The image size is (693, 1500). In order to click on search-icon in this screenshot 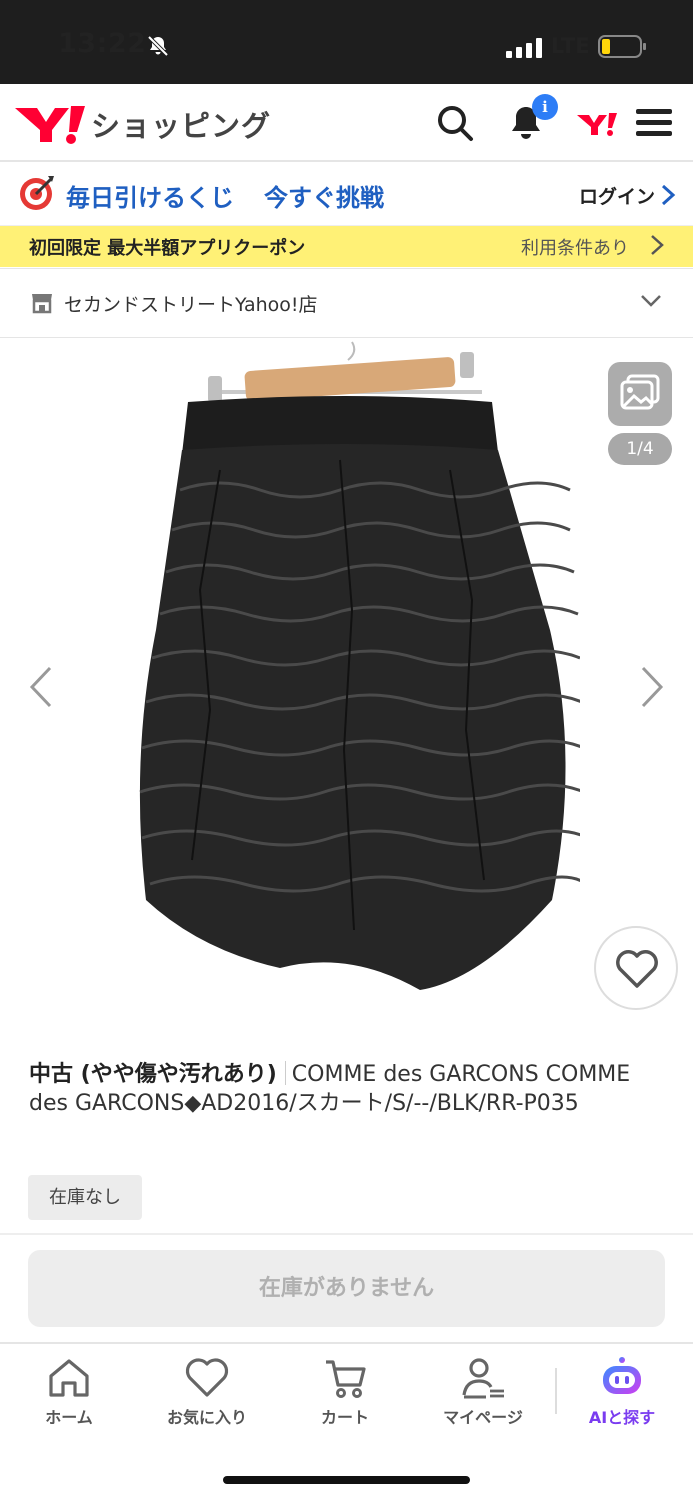, I will do `click(455, 123)`.